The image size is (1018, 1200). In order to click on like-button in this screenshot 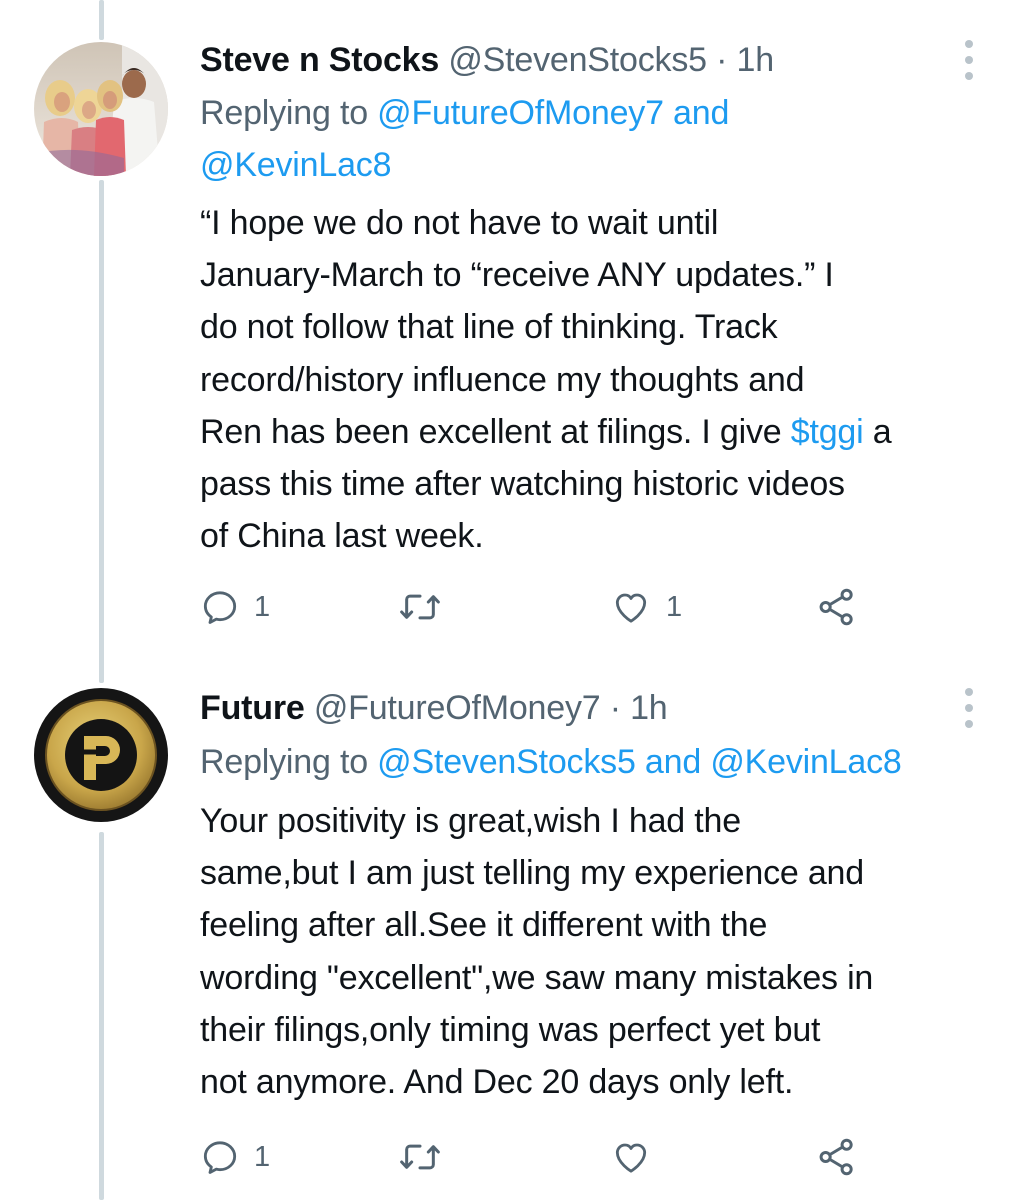, I will do `click(638, 1157)`.